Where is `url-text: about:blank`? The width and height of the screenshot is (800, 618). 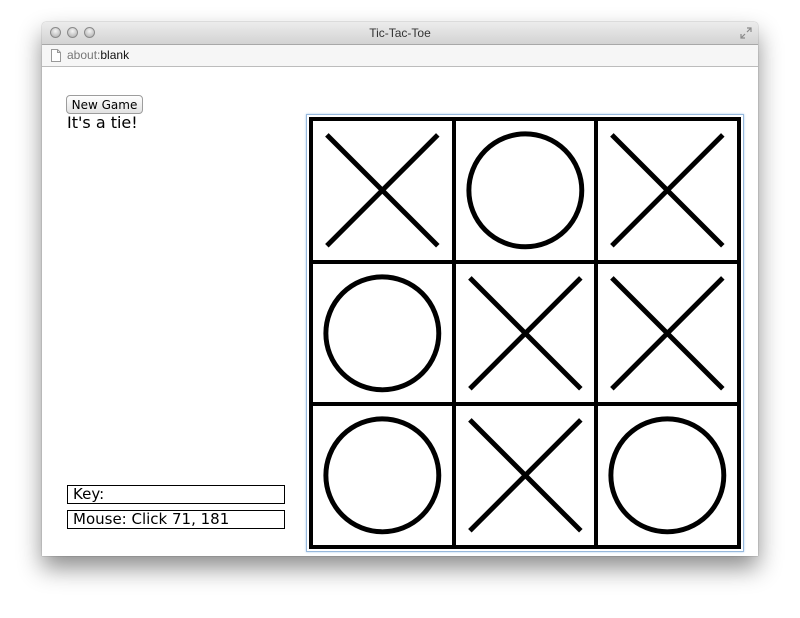 url-text: about:blank is located at coordinates (98, 55).